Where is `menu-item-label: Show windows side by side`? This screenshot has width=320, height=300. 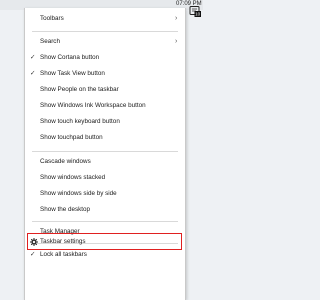 menu-item-label: Show windows side by side is located at coordinates (78, 193).